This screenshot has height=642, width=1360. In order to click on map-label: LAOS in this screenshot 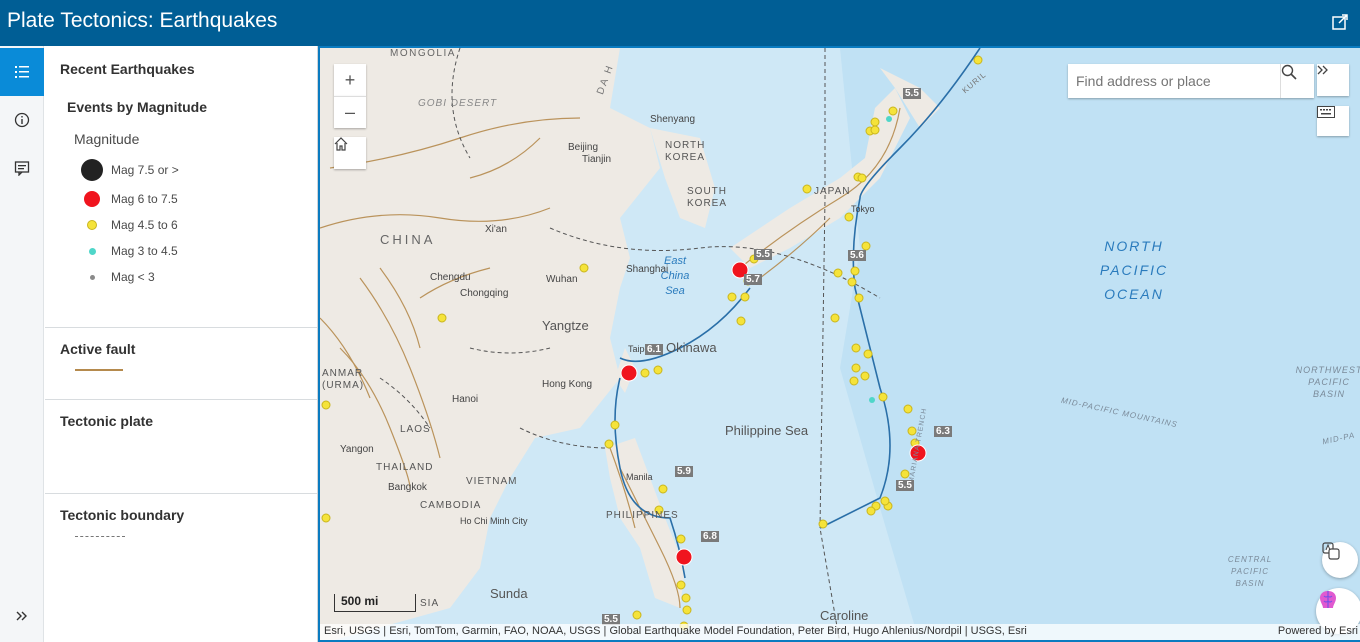, I will do `click(415, 429)`.